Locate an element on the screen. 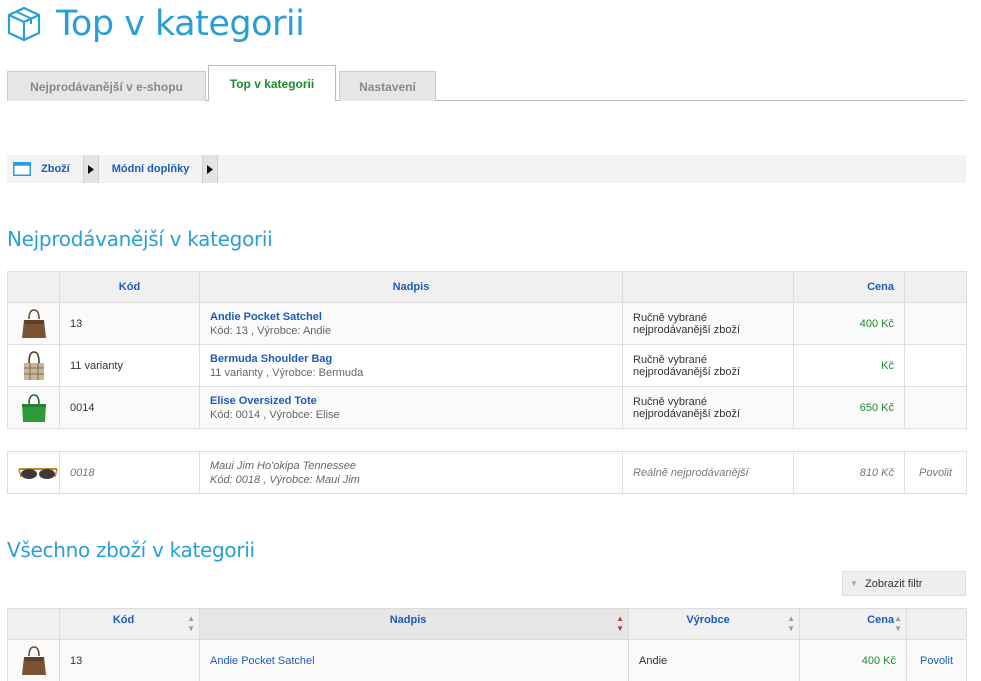 The width and height of the screenshot is (981, 681). breadcrumb-item-zbozi: Zboží is located at coordinates (55, 169).